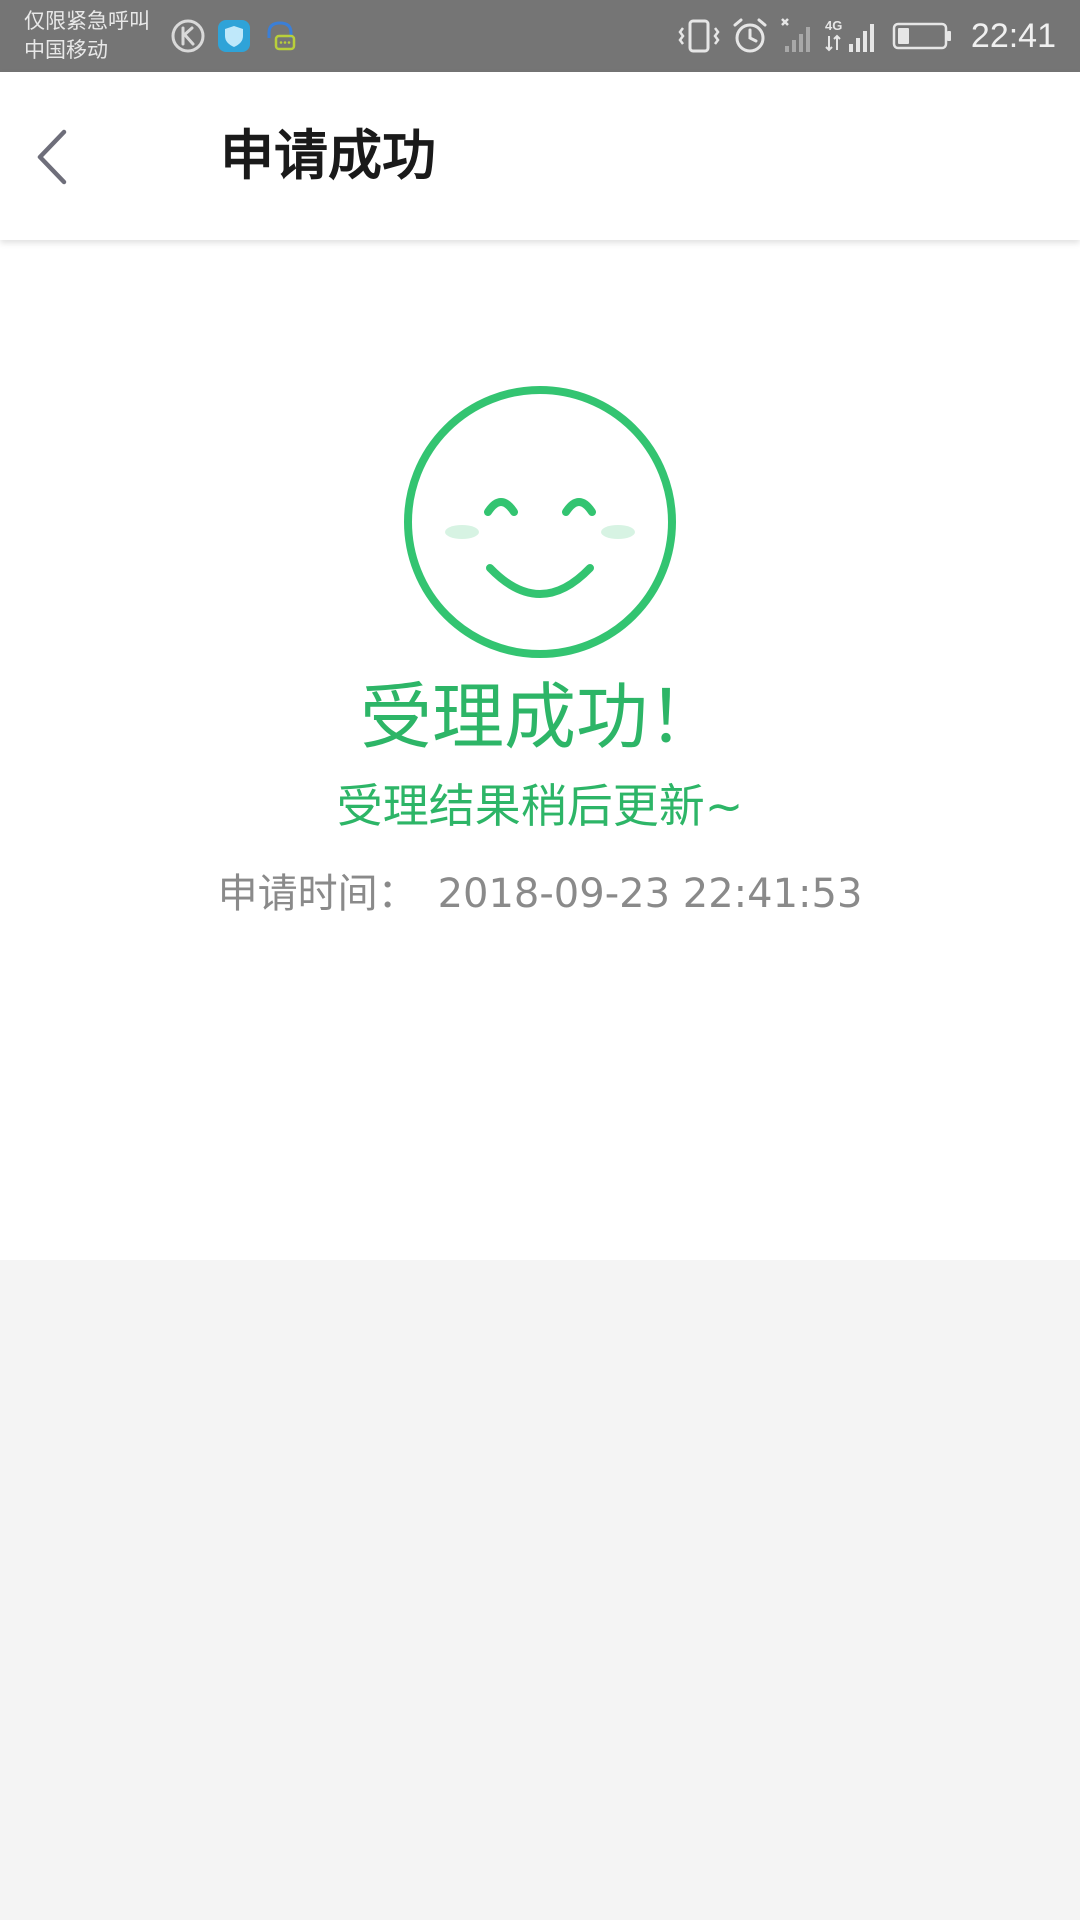 This screenshot has width=1080, height=1920. Describe the element at coordinates (540, 522) in the screenshot. I see `smiley-face-icon` at that location.